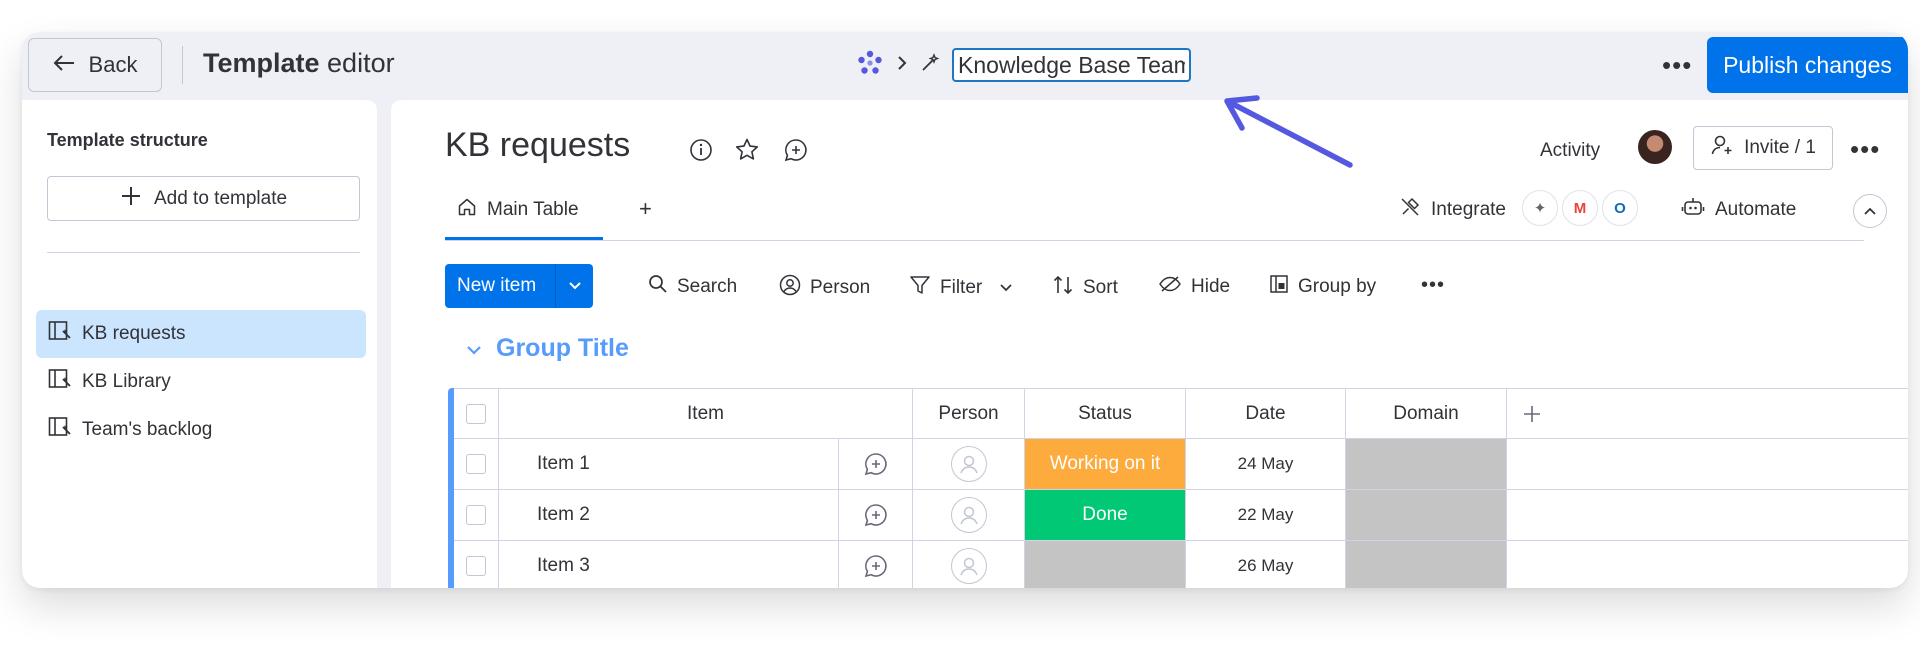 The height and width of the screenshot is (653, 1920). I want to click on sort-button: Sort, so click(1085, 288).